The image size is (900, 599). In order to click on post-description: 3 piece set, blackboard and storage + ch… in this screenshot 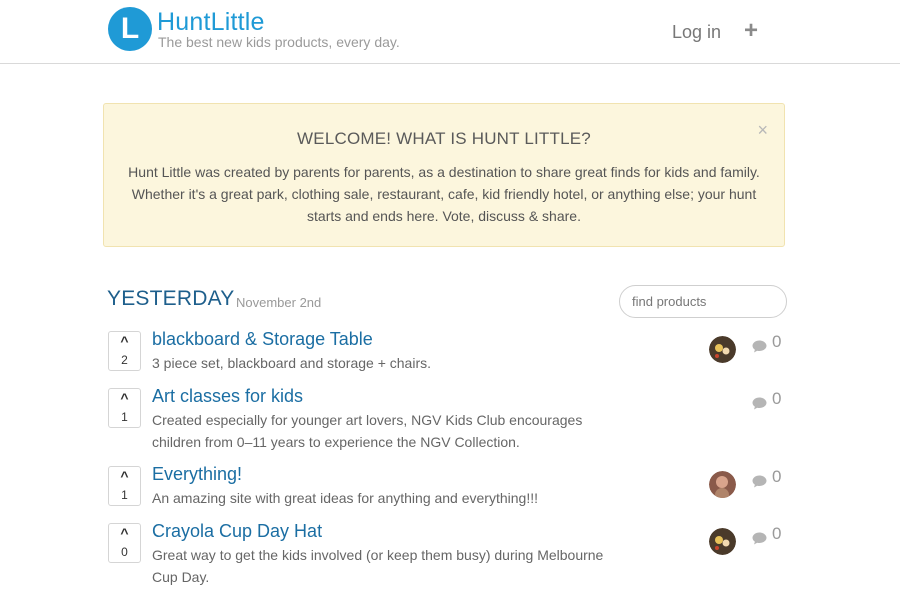, I will do `click(292, 363)`.